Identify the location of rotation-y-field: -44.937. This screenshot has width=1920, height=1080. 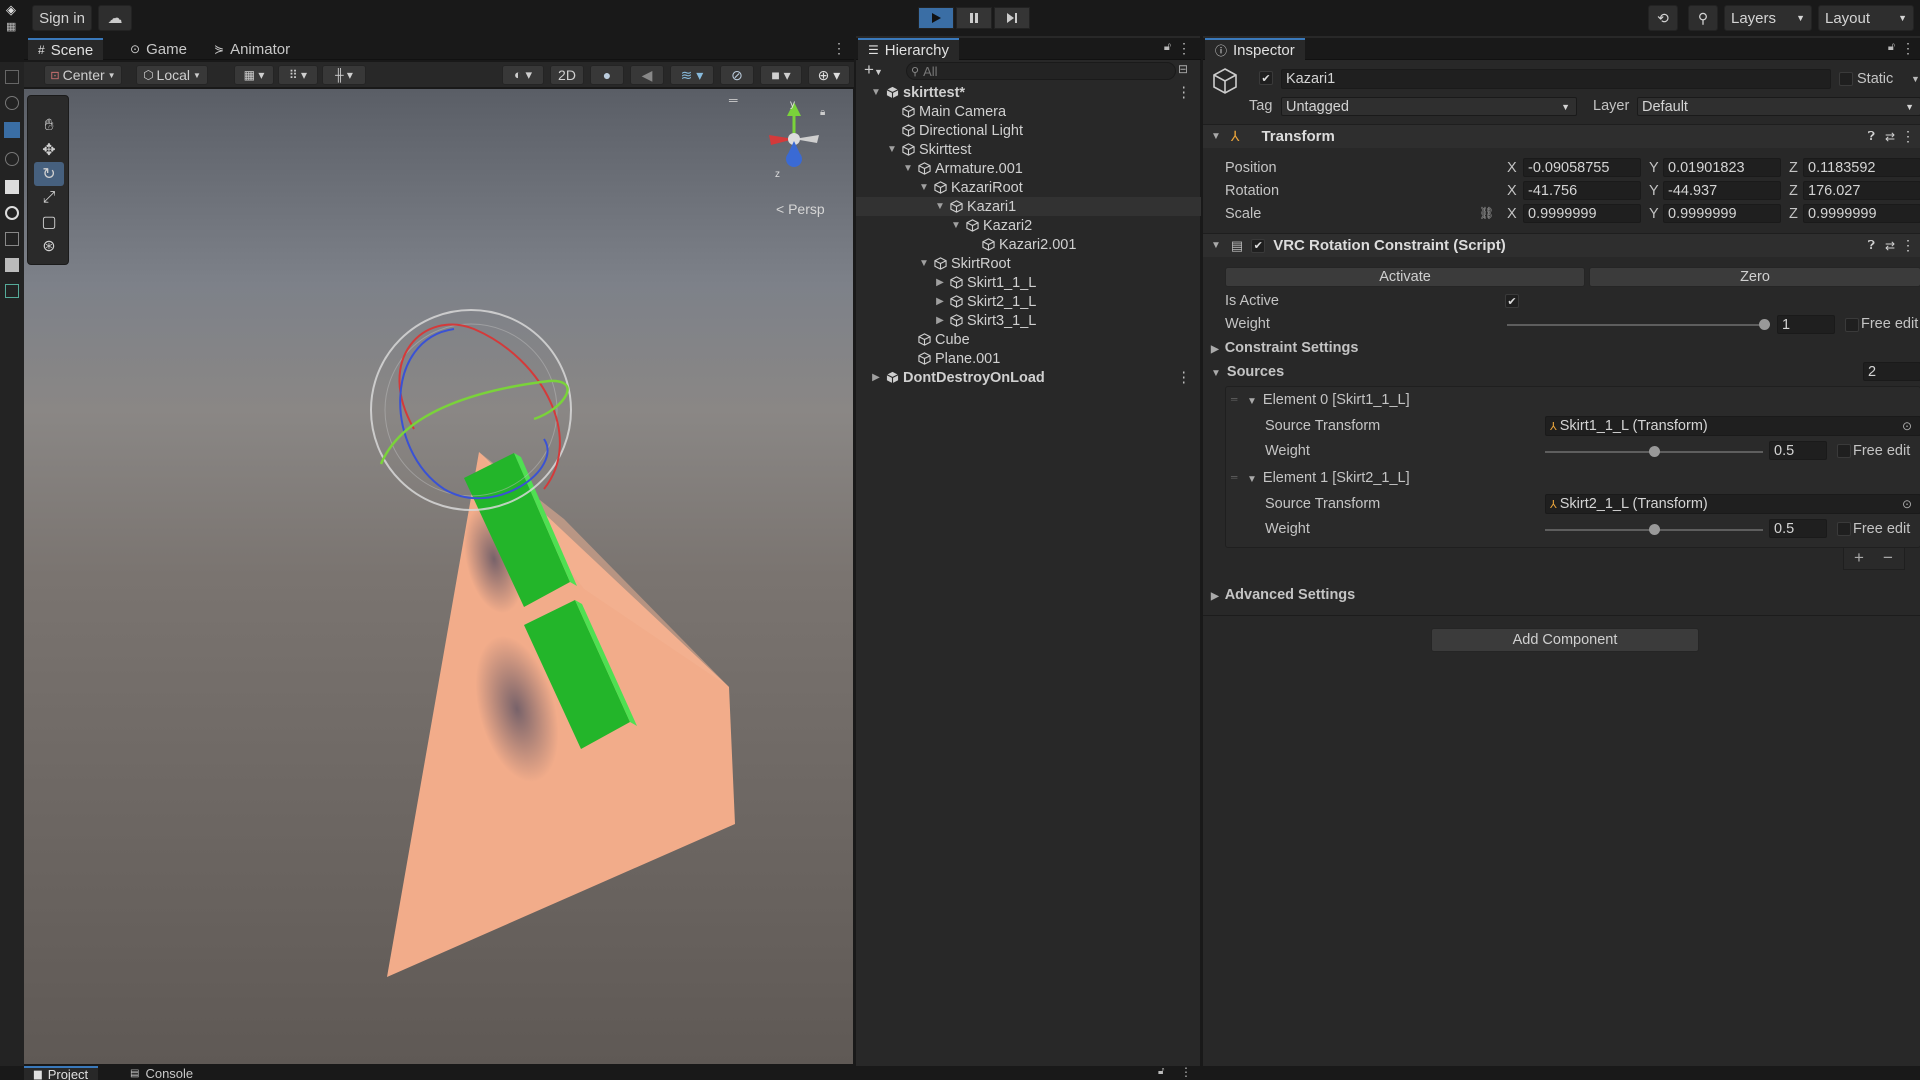
(1722, 190).